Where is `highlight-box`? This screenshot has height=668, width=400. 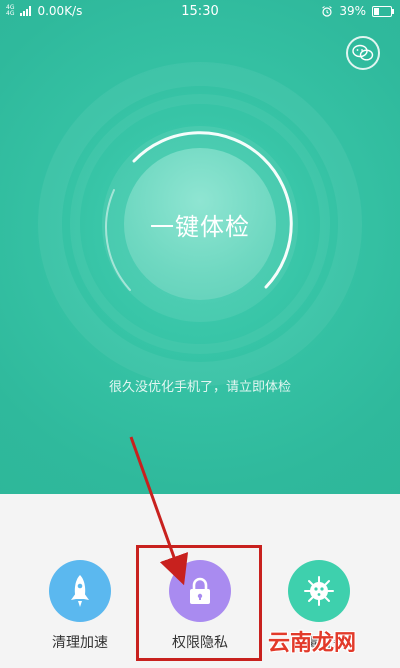
highlight-box is located at coordinates (199, 603).